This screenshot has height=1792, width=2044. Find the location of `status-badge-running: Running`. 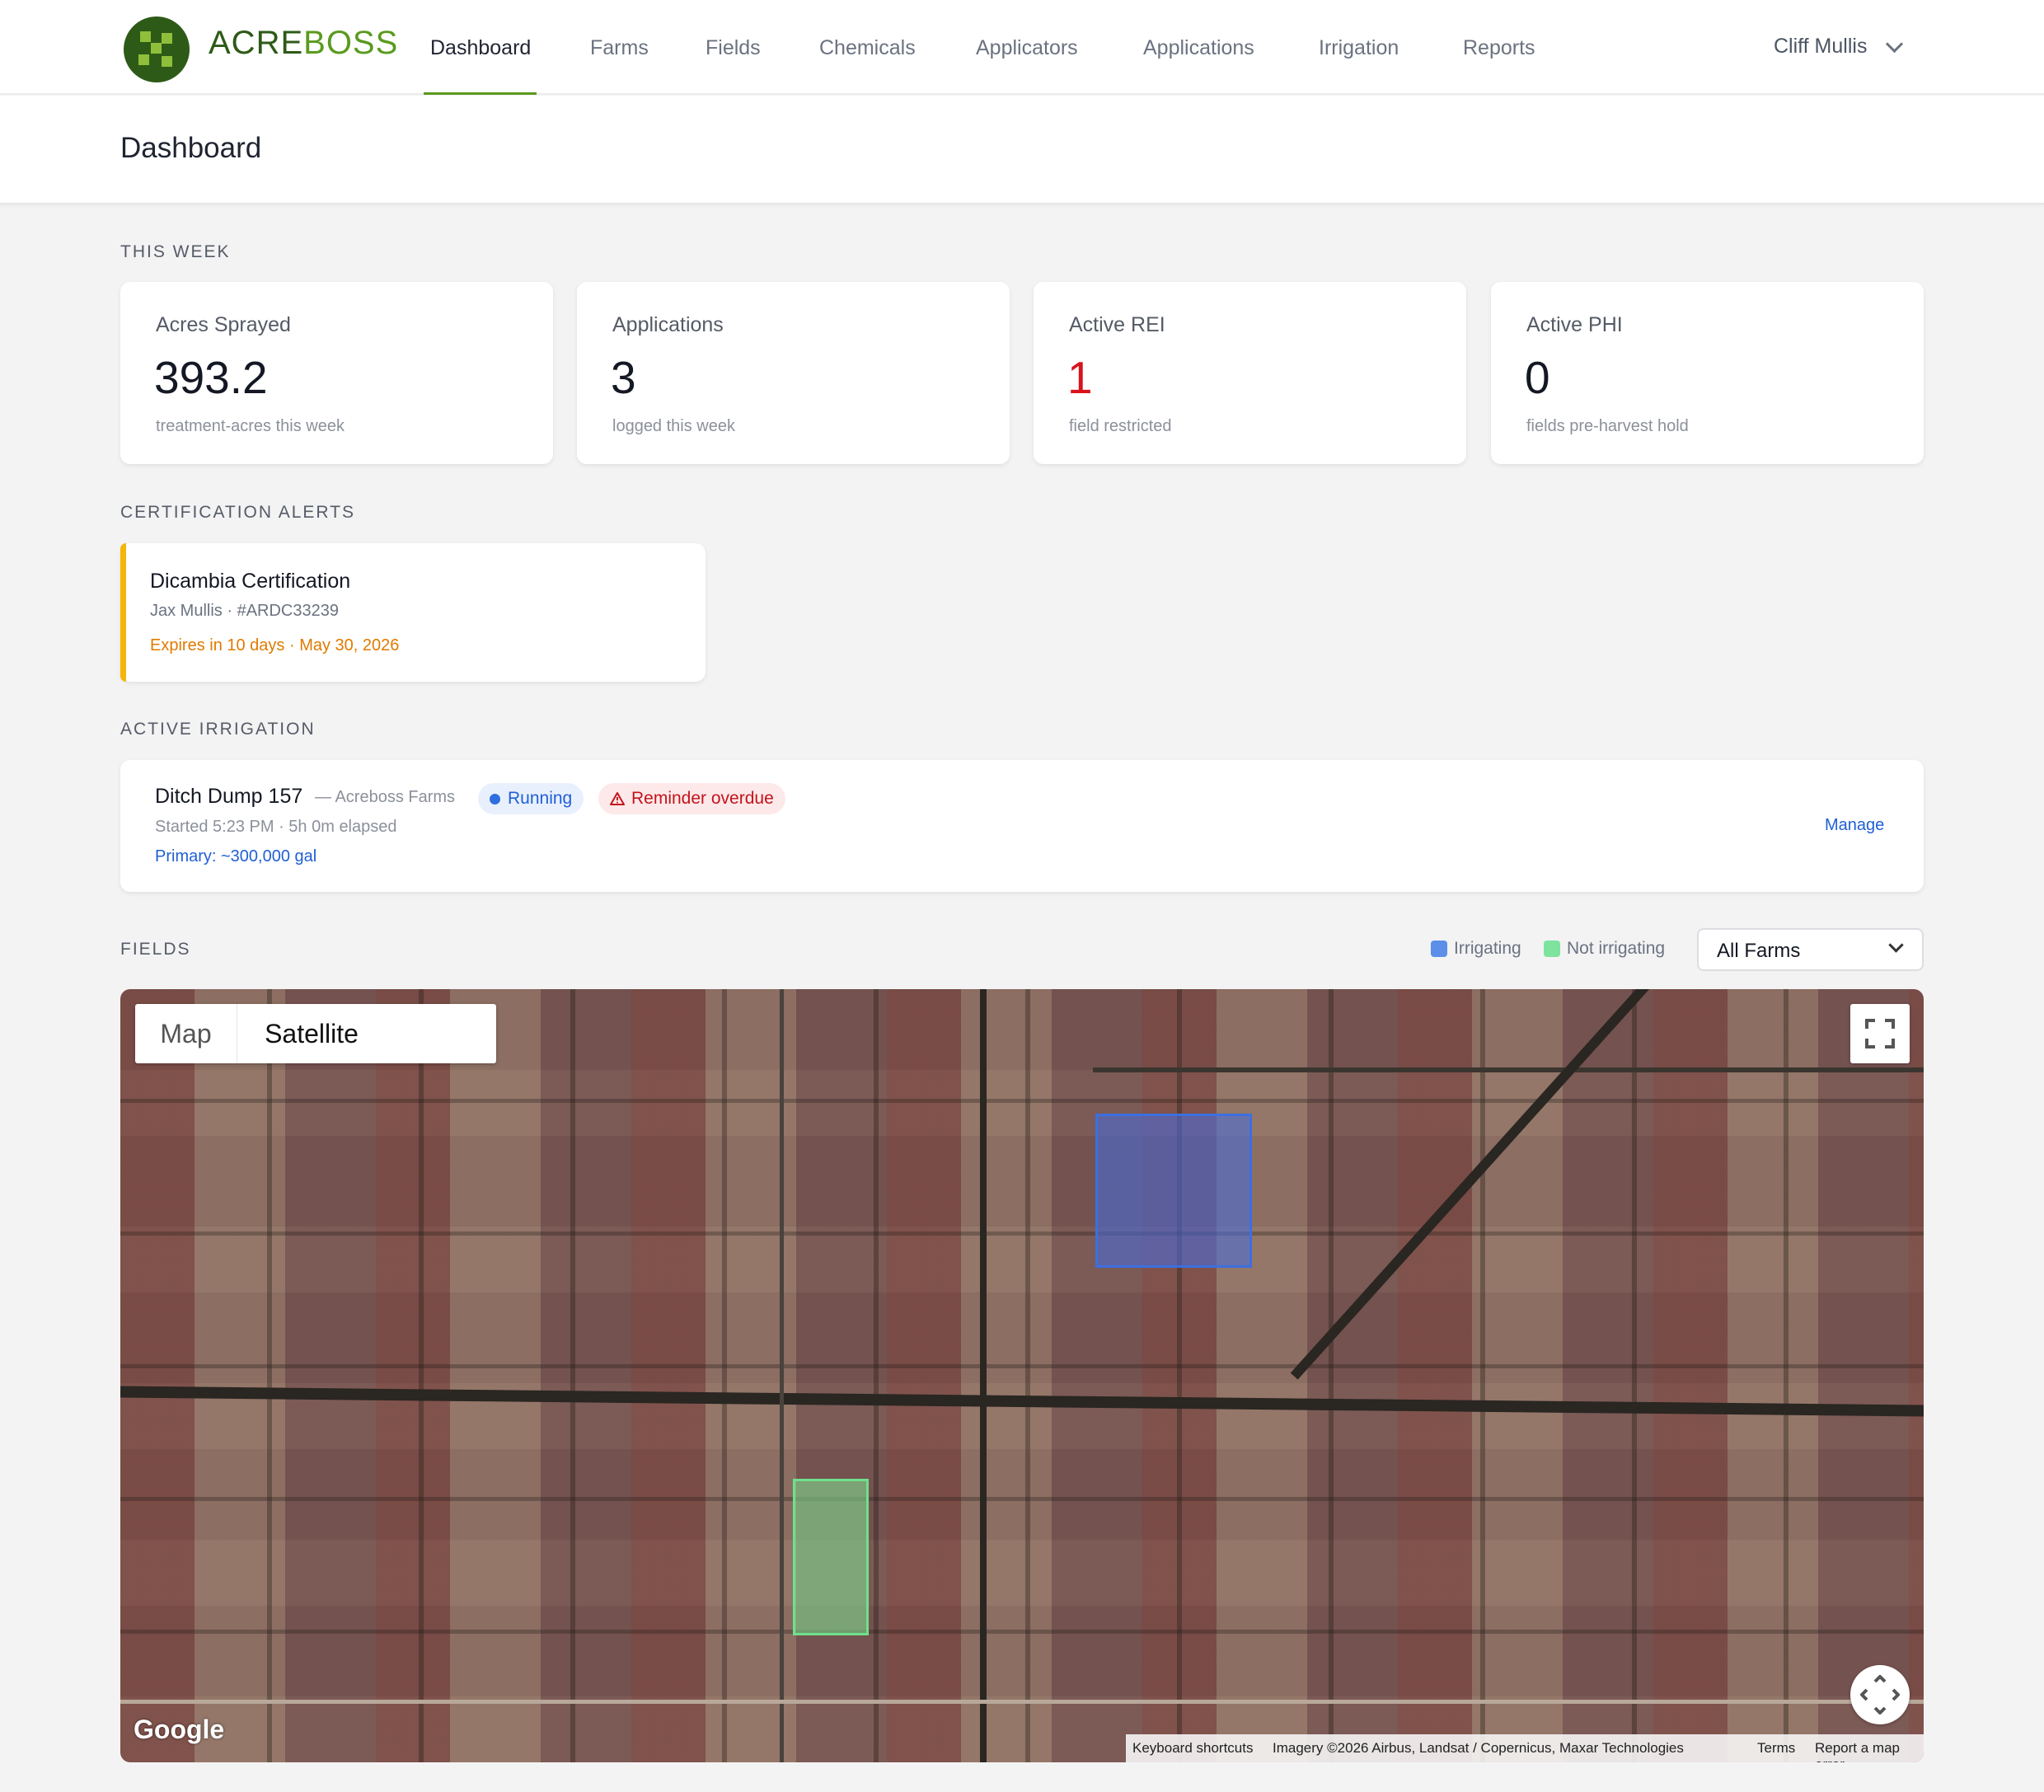

status-badge-running: Running is located at coordinates (531, 798).